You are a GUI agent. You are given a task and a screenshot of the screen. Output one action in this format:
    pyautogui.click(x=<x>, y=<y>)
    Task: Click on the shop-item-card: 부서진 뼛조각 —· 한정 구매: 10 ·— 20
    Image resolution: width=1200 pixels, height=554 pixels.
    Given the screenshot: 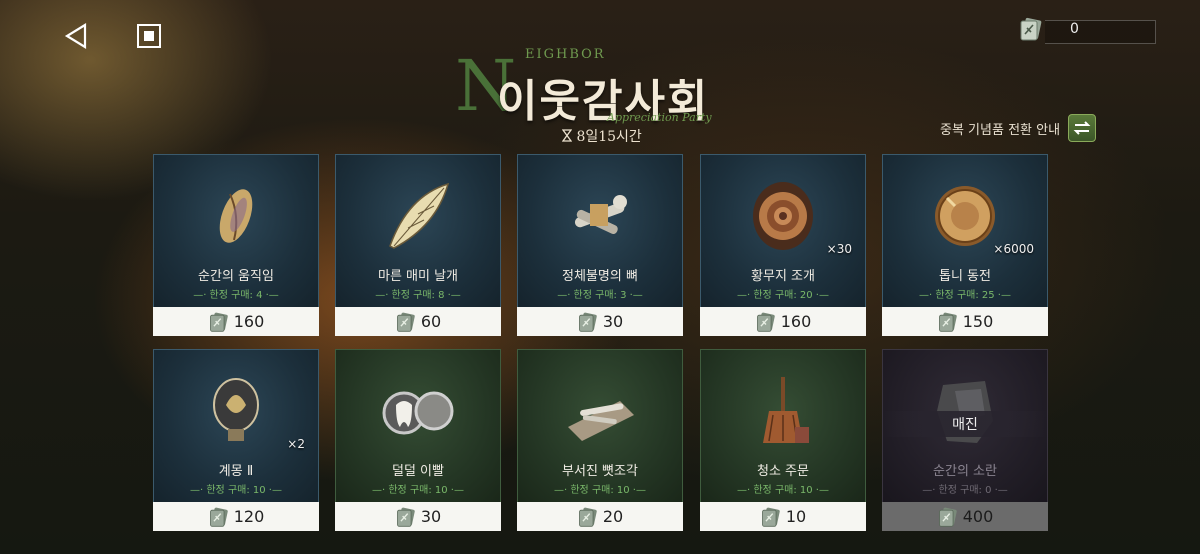 What is the action you would take?
    pyautogui.click(x=600, y=440)
    